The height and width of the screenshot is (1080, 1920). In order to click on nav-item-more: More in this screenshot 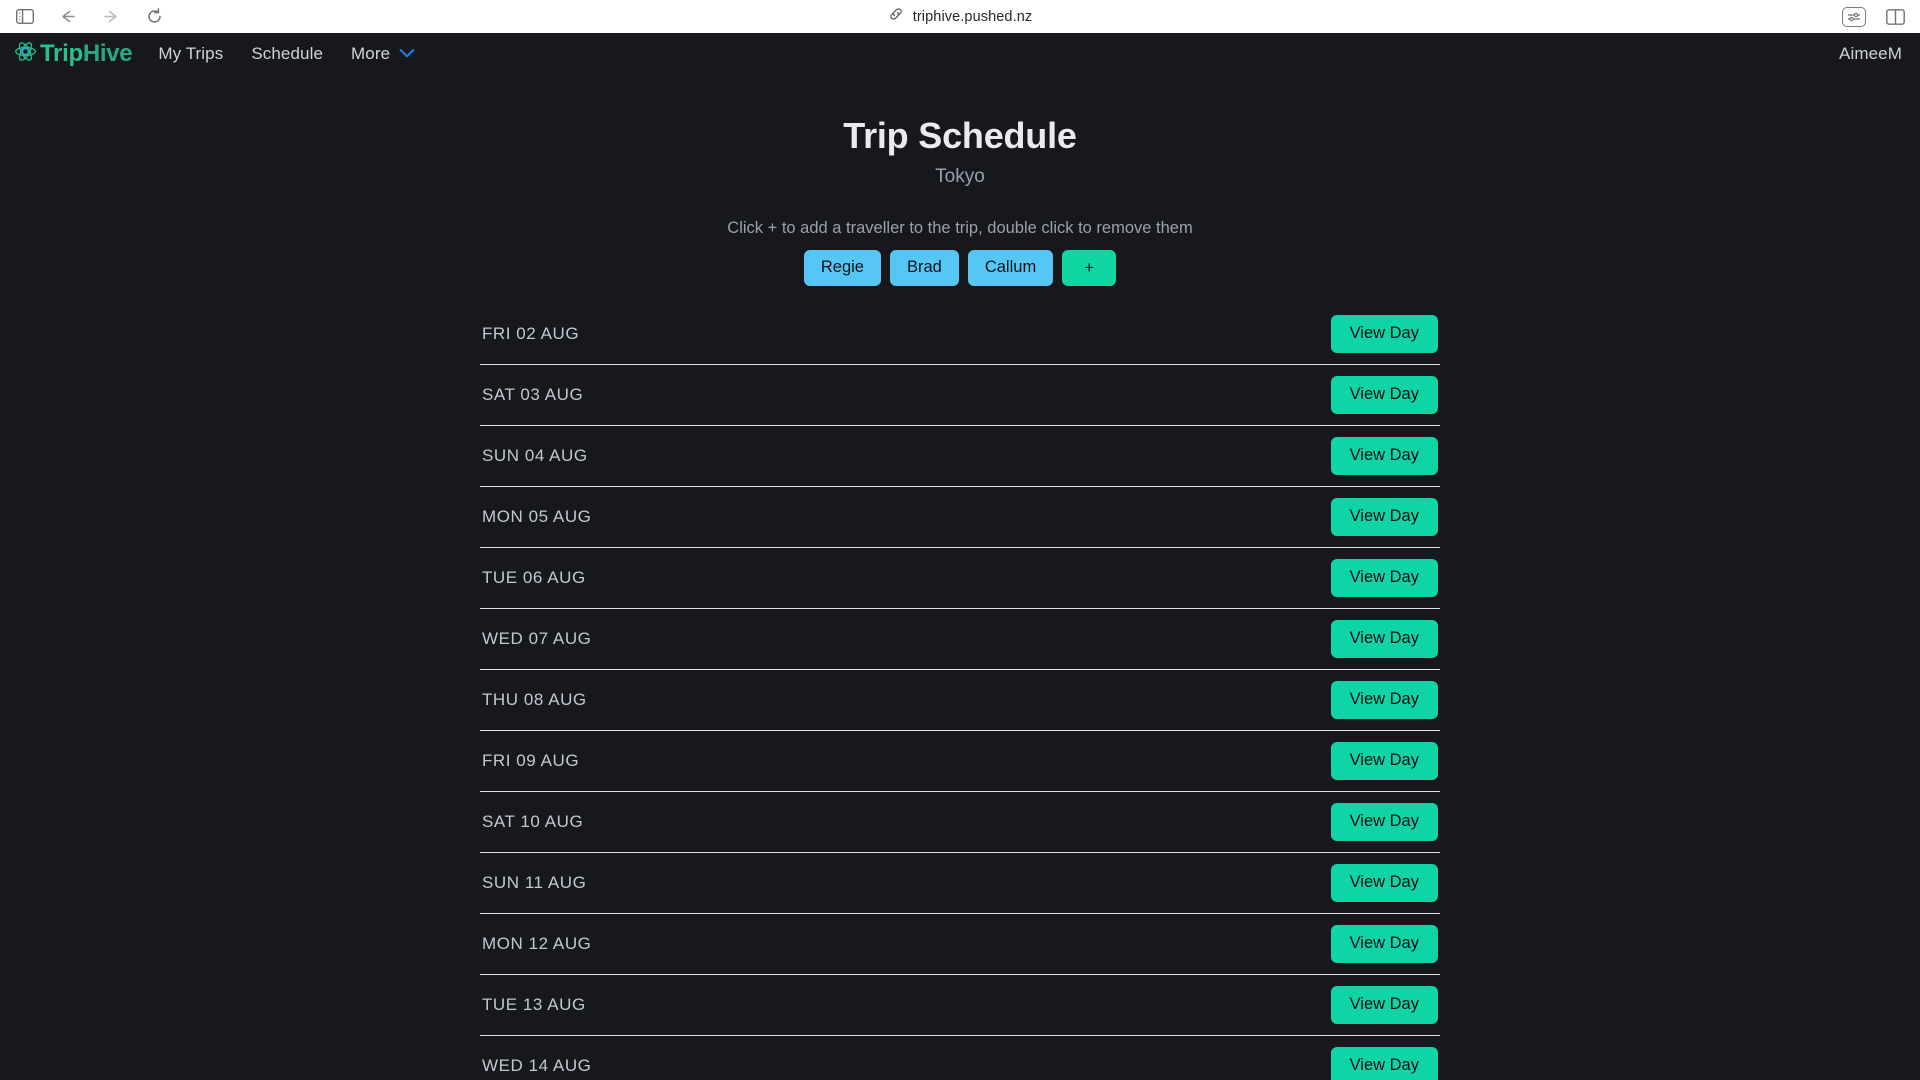, I will do `click(383, 54)`.